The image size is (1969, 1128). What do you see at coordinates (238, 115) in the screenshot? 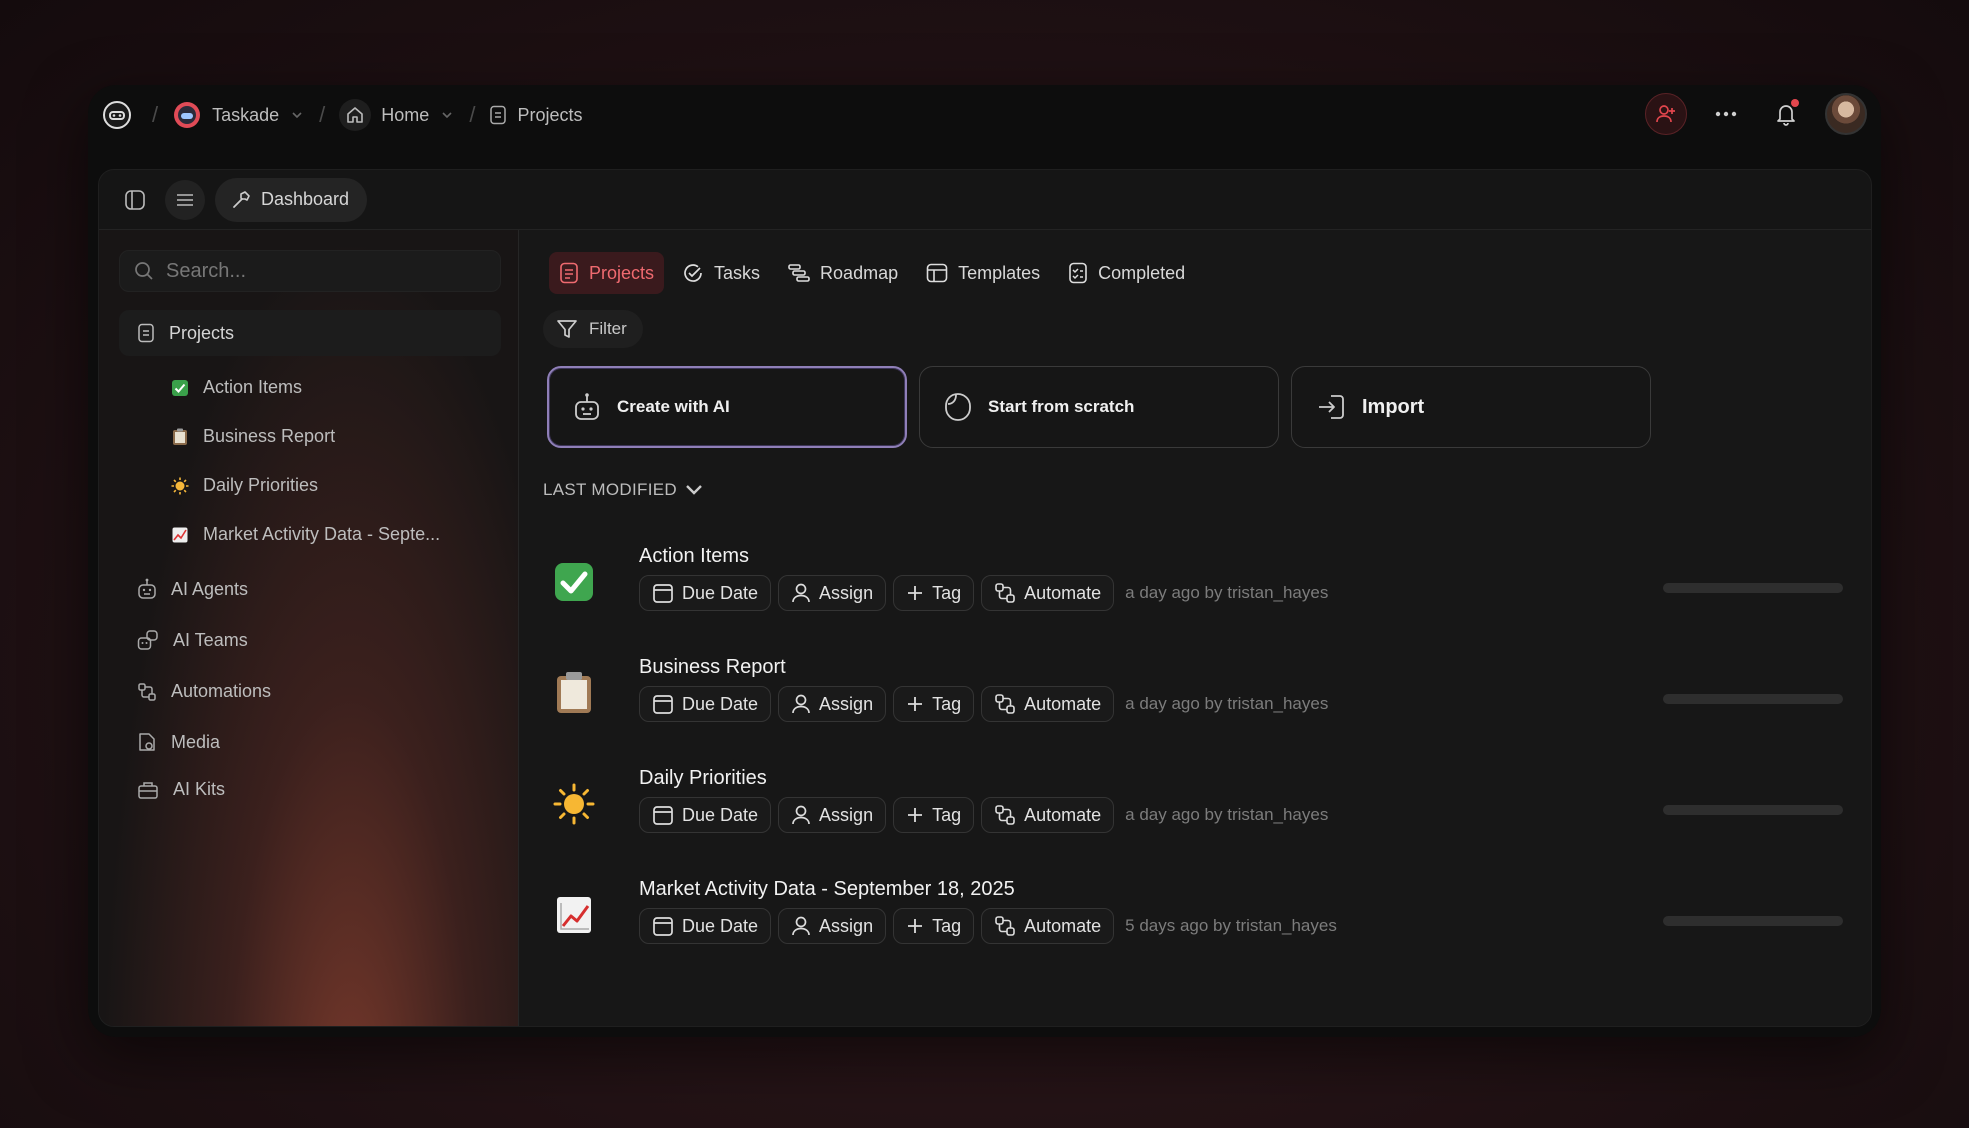
I see `breadcrumb-workspace: Taskade` at bounding box center [238, 115].